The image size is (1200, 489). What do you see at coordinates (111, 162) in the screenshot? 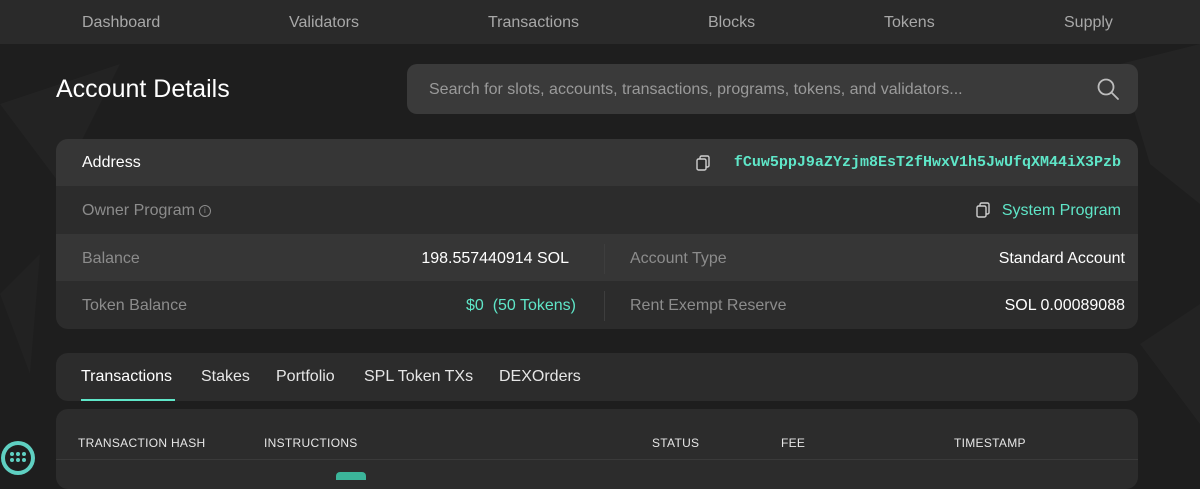
I see `address-label: Address` at bounding box center [111, 162].